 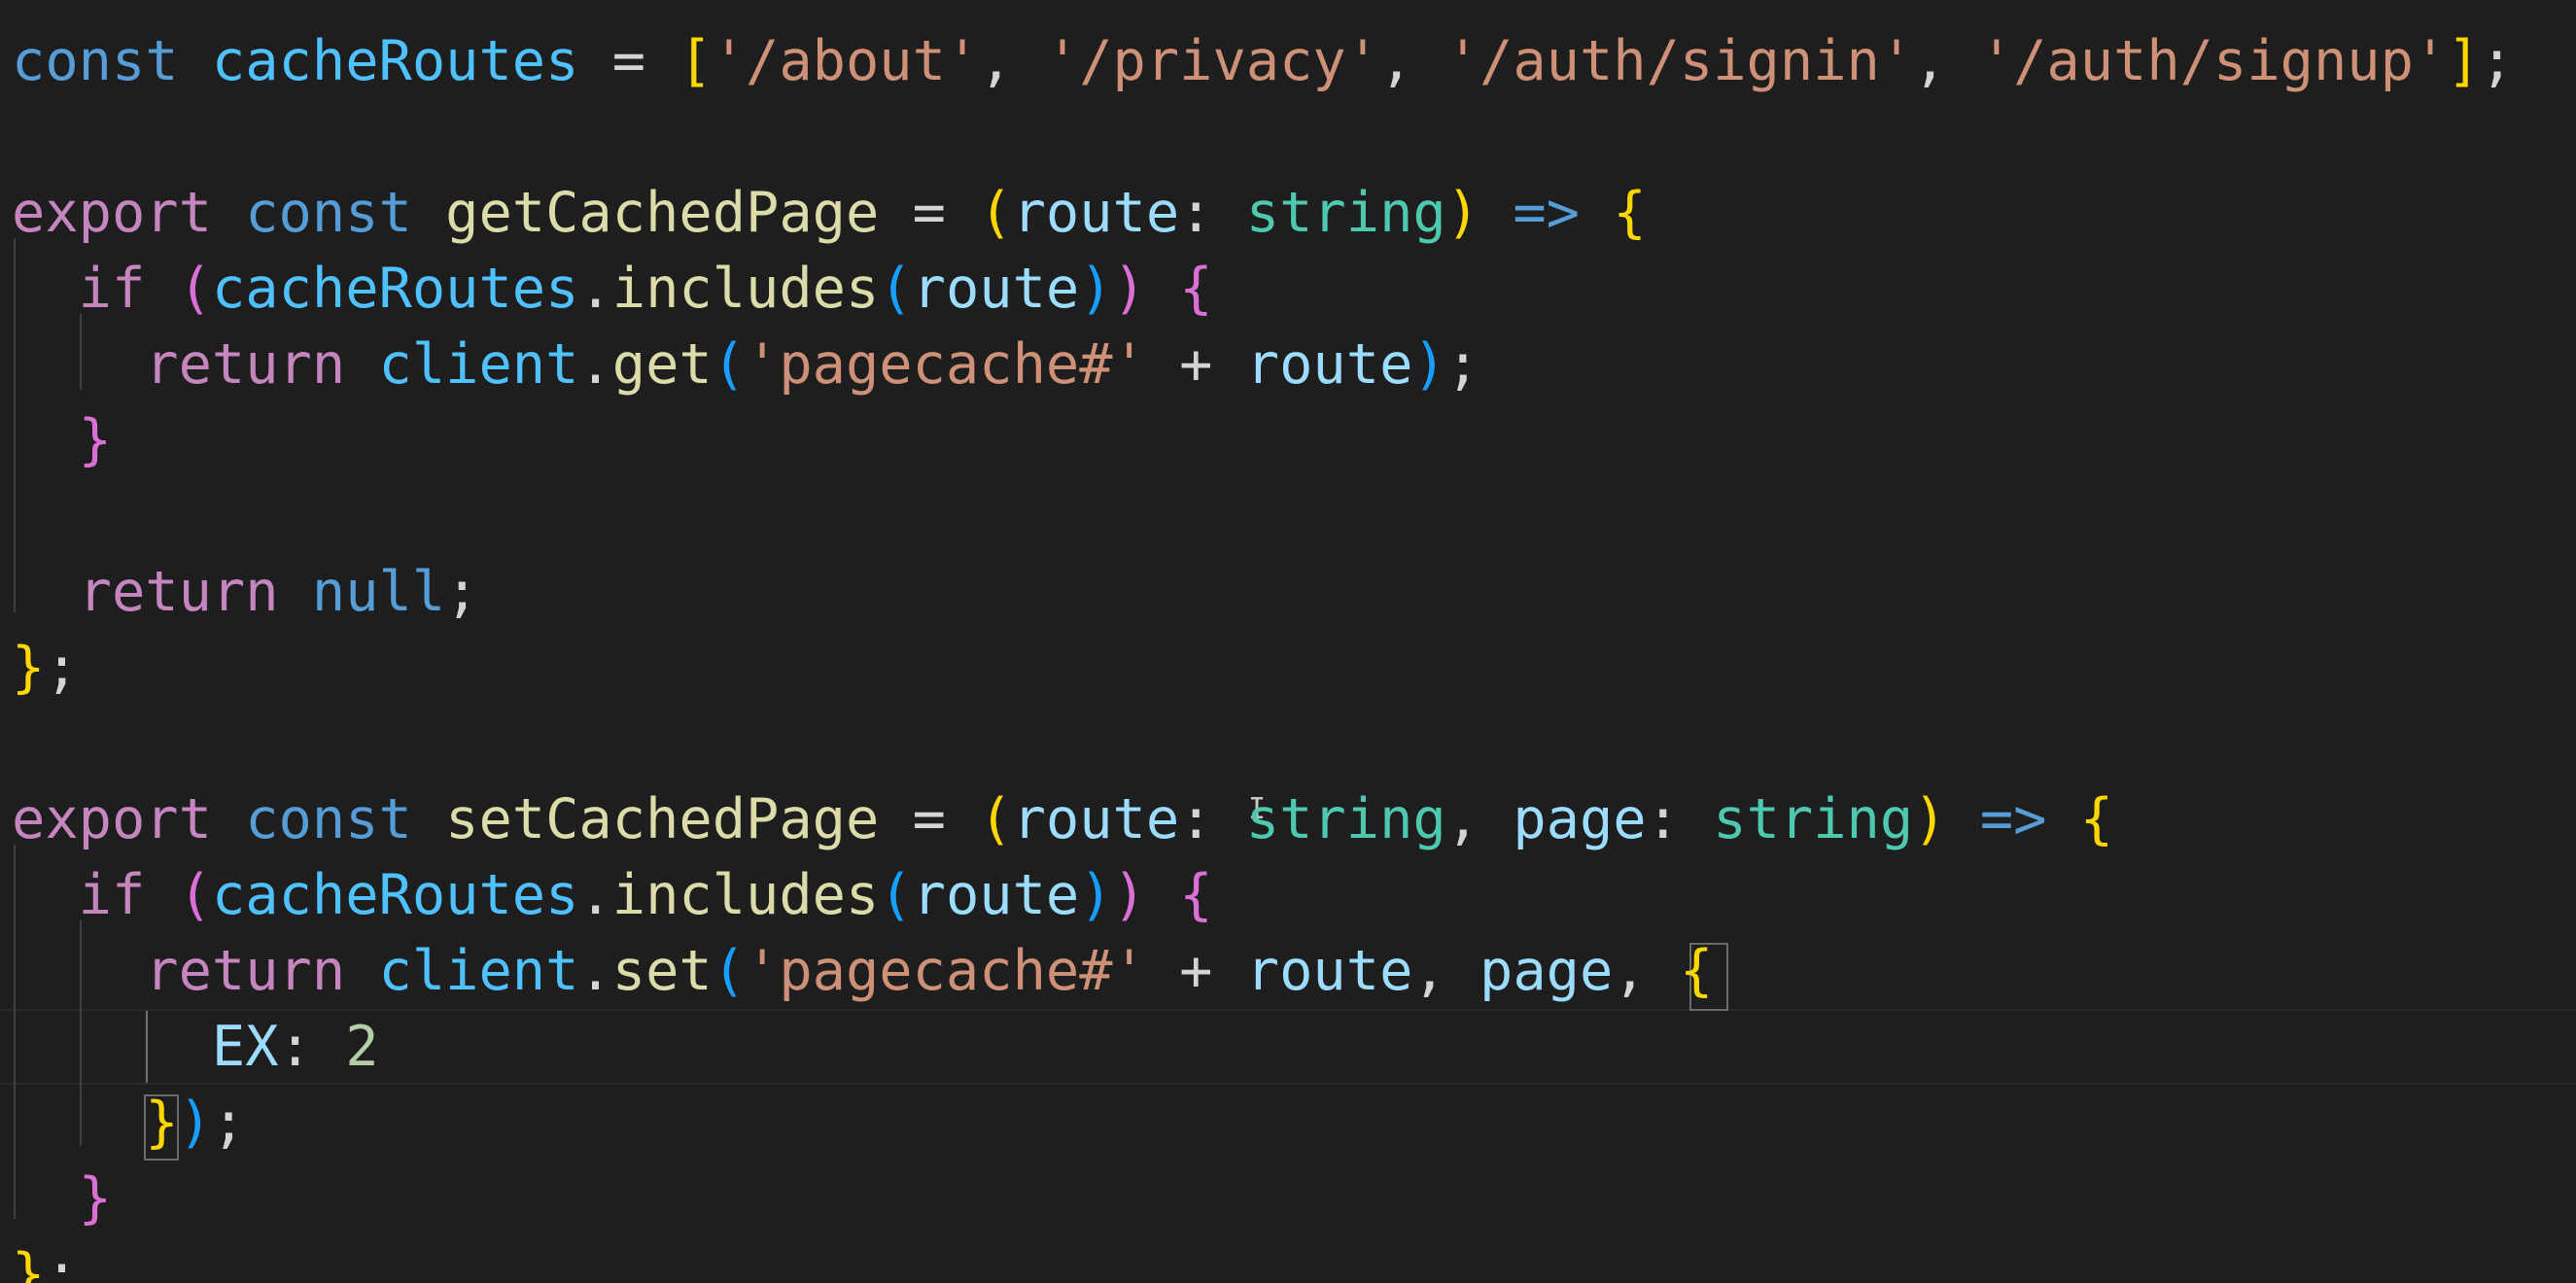 I want to click on code-token: setCachedPage, so click(x=662, y=819).